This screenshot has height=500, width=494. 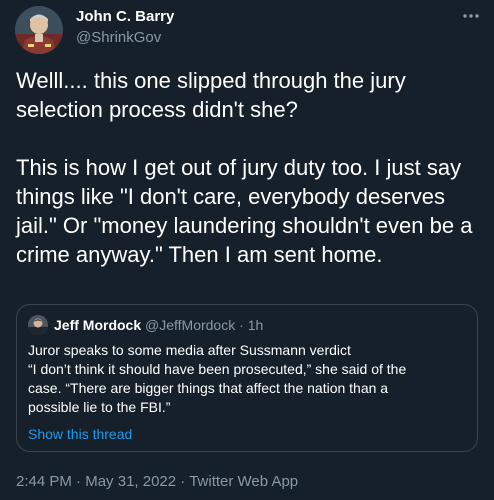 I want to click on quoted-author-name: Jeff Mordock, so click(x=97, y=325).